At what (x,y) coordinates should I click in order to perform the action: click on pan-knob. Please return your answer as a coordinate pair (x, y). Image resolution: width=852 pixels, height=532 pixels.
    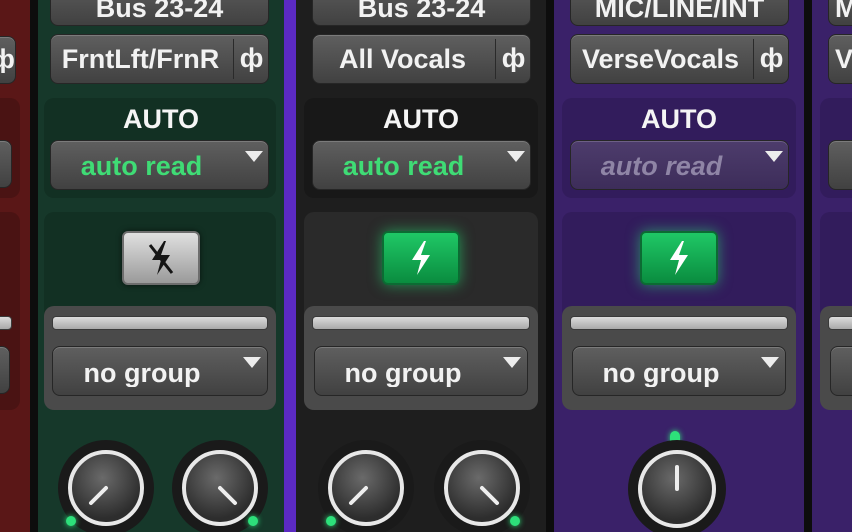
    Looking at the image, I should click on (677, 486).